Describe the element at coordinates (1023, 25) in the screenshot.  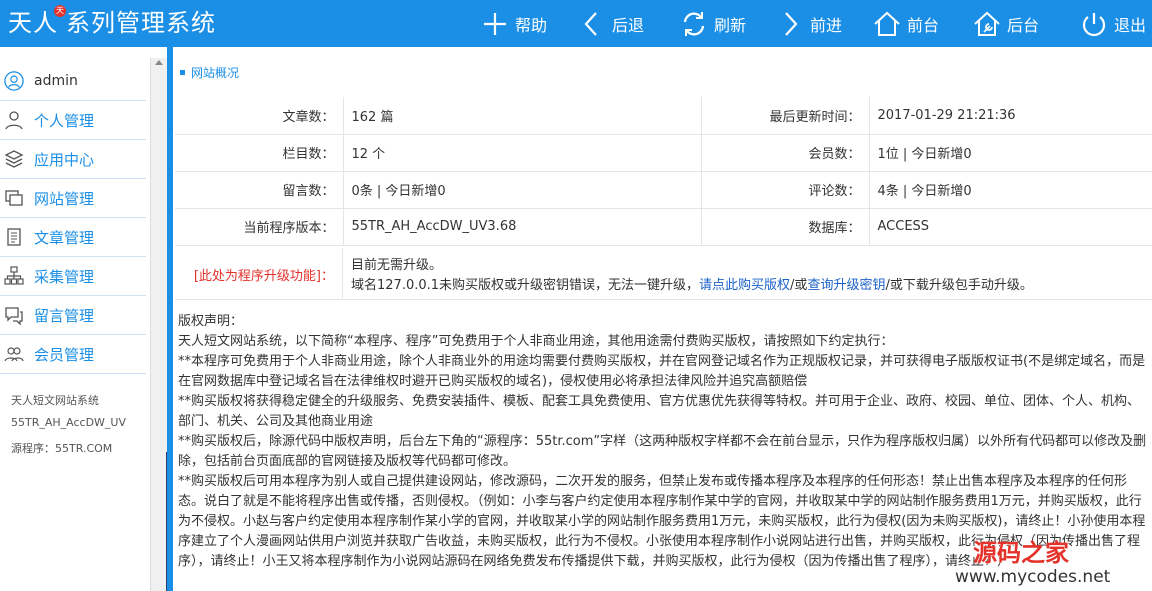
I see `backend-label: 后台` at that location.